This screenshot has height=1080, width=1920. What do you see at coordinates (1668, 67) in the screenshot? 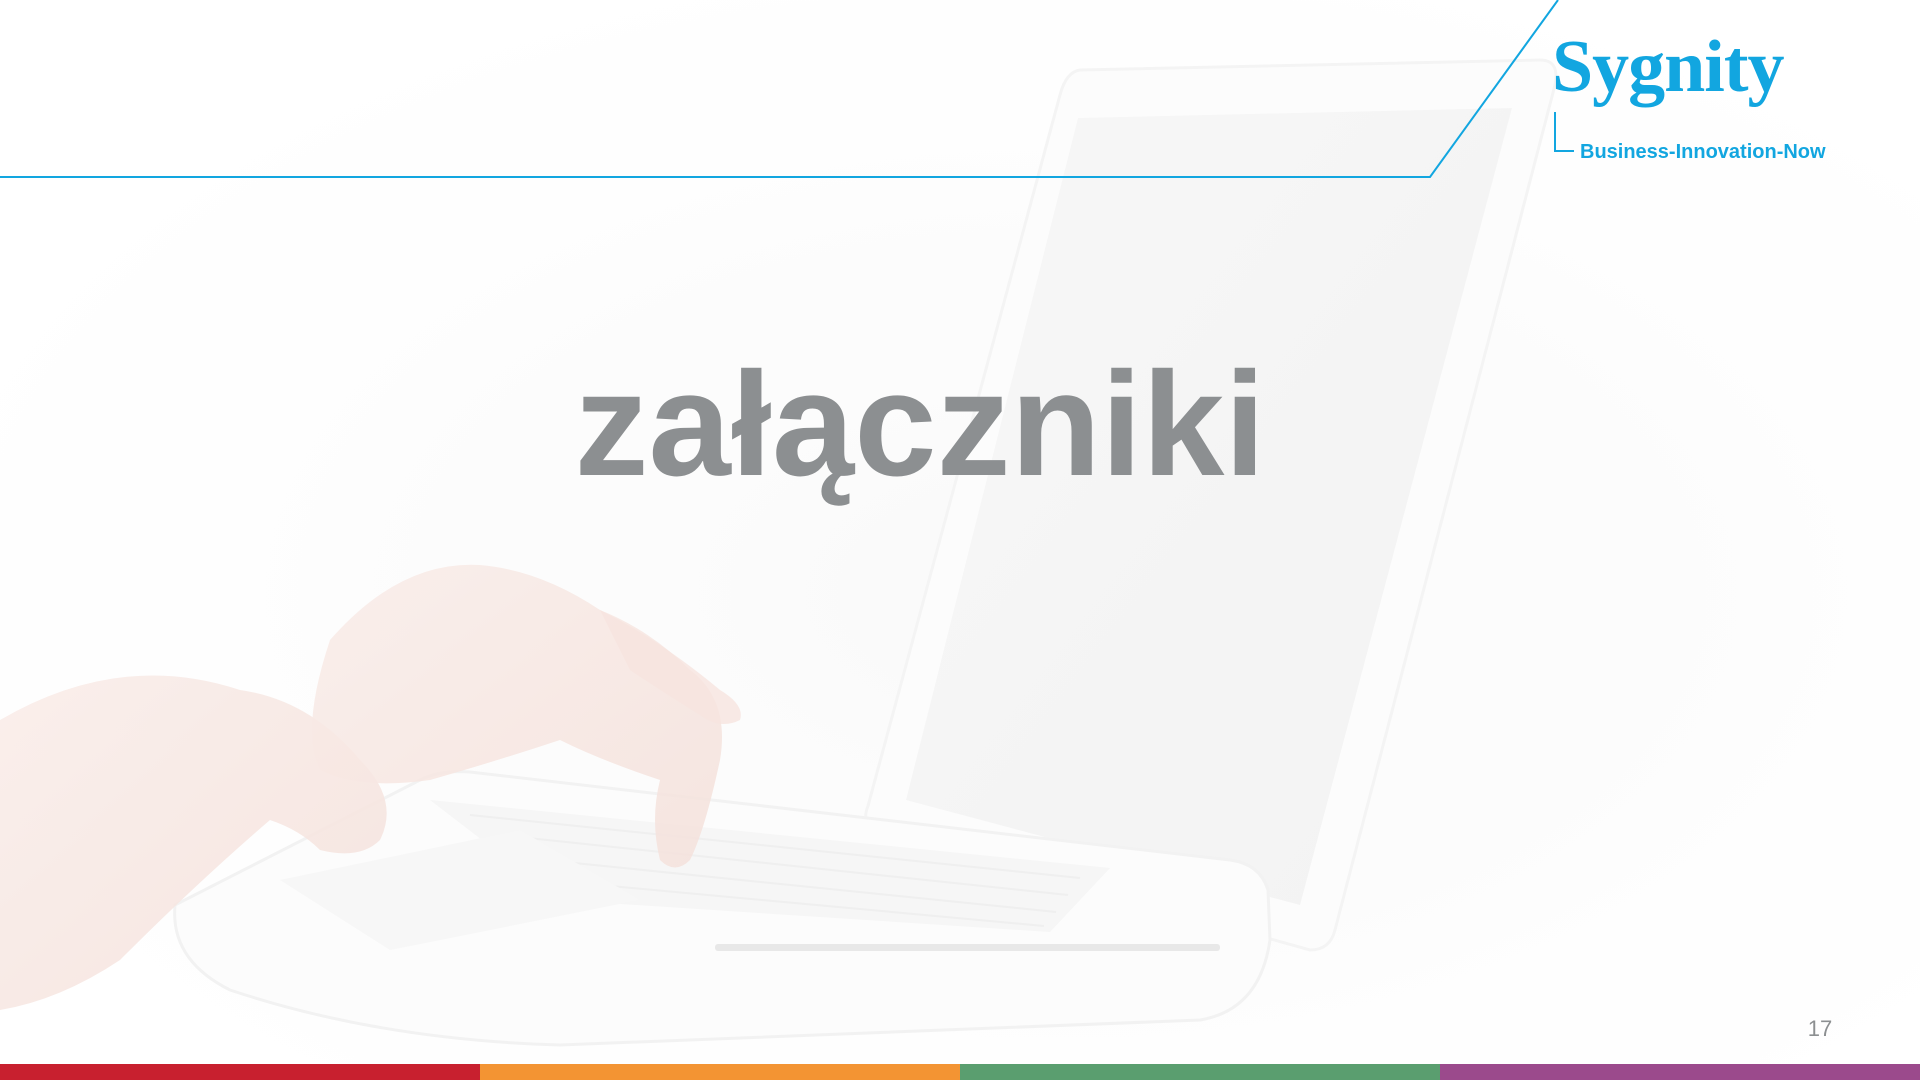
I see `logo-wordmark: Sygnity` at bounding box center [1668, 67].